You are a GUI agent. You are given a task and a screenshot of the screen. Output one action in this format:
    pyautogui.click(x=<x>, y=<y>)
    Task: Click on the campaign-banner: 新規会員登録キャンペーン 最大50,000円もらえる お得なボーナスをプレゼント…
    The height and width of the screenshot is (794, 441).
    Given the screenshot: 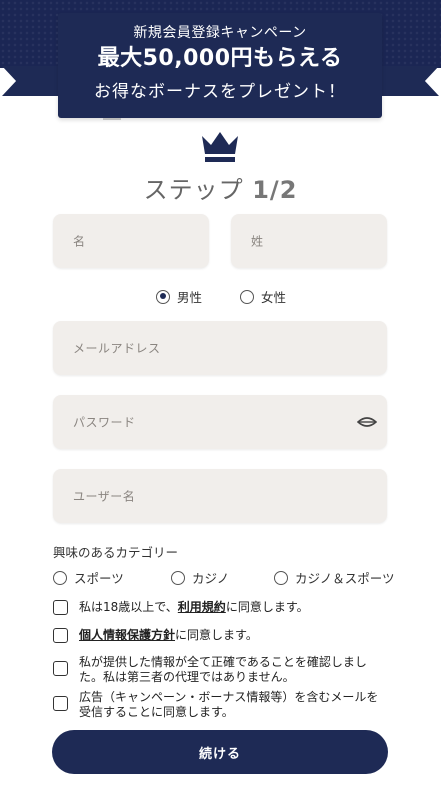 What is the action you would take?
    pyautogui.click(x=220, y=65)
    